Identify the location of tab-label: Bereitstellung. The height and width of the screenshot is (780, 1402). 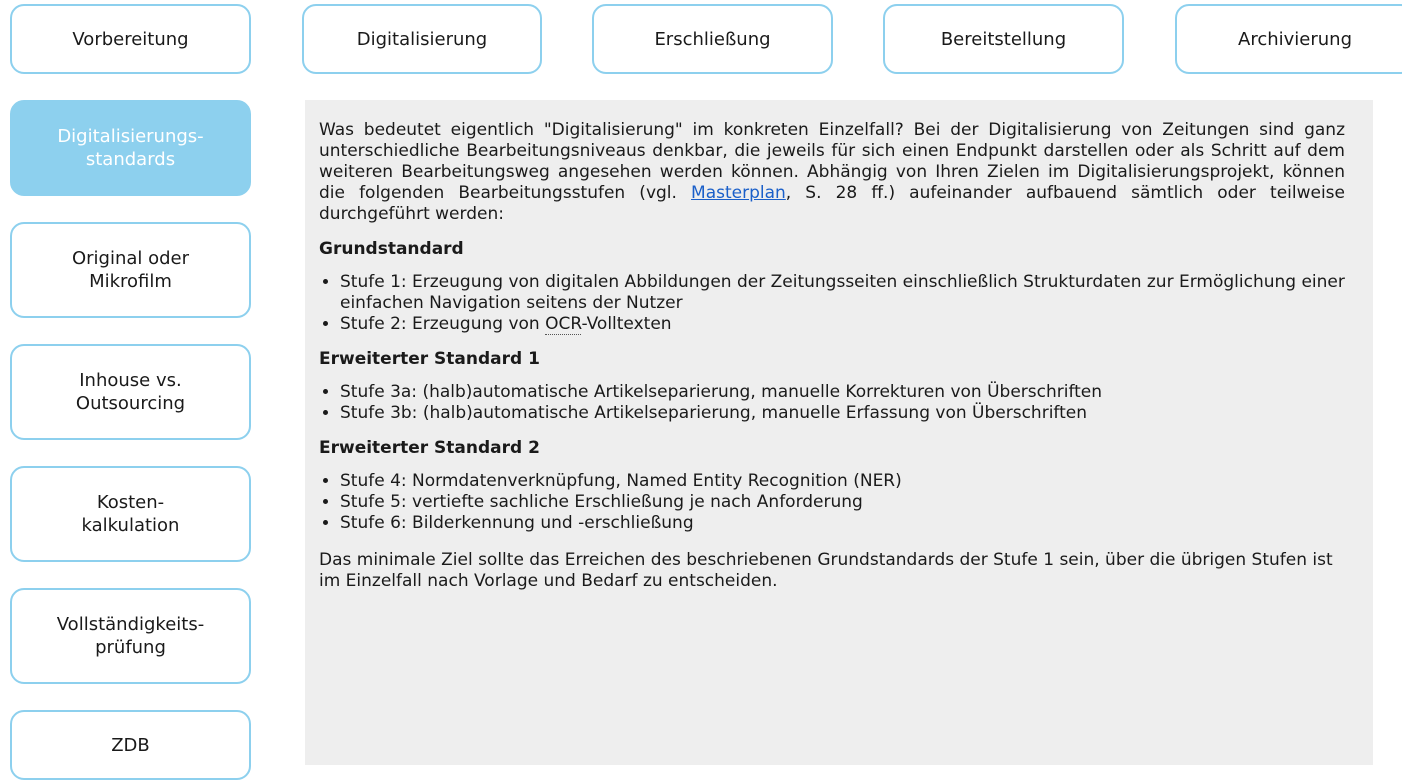
(1003, 39).